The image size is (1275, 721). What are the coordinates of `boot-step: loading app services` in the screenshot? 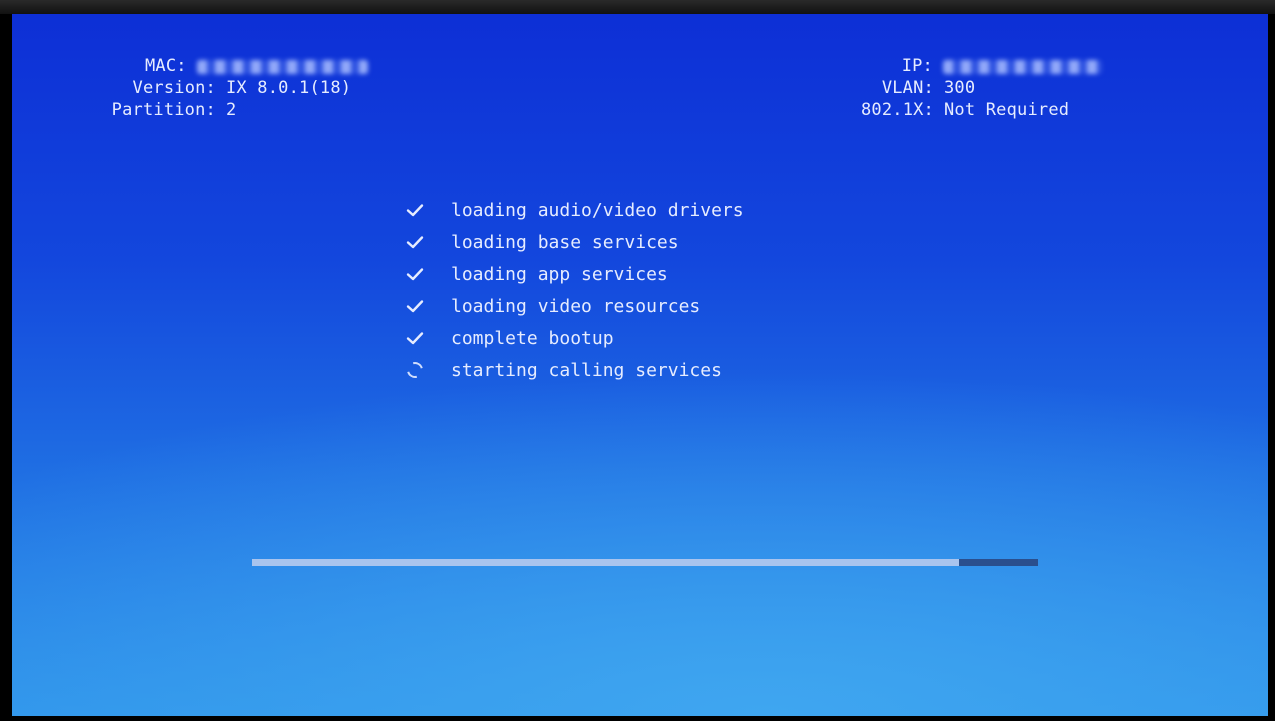 It's located at (572, 274).